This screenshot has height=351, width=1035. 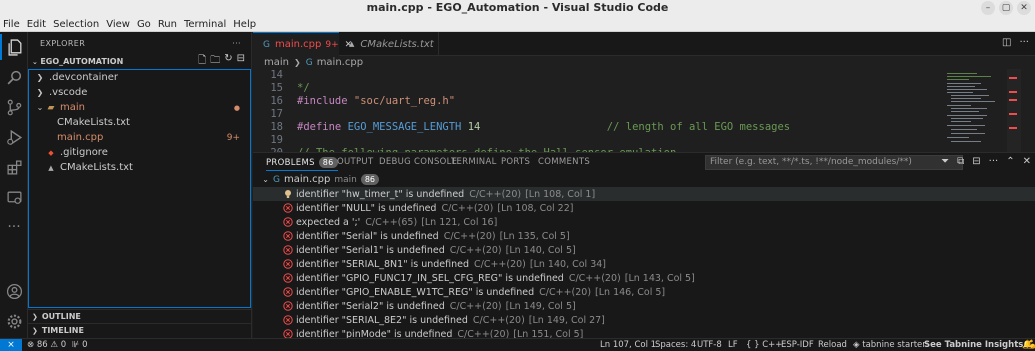 What do you see at coordinates (244, 24) in the screenshot?
I see `menu-help: Help` at bounding box center [244, 24].